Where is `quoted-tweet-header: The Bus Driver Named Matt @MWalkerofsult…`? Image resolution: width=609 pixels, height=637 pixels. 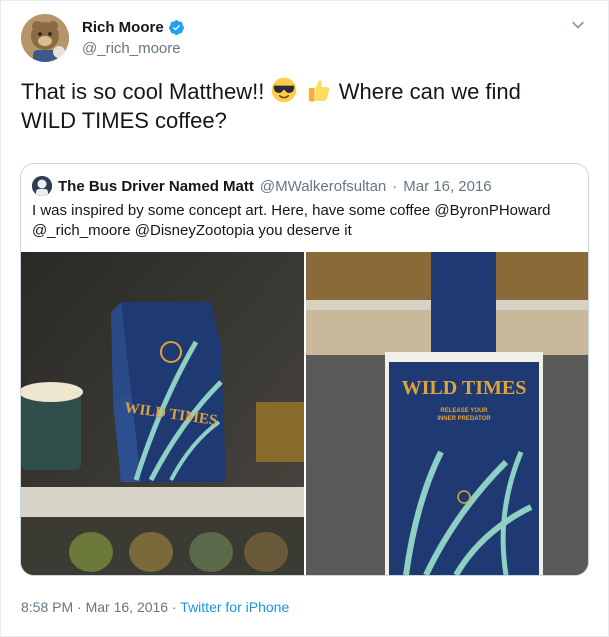
quoted-tweet-header: The Bus Driver Named Matt @MWalkerofsult… is located at coordinates (262, 186).